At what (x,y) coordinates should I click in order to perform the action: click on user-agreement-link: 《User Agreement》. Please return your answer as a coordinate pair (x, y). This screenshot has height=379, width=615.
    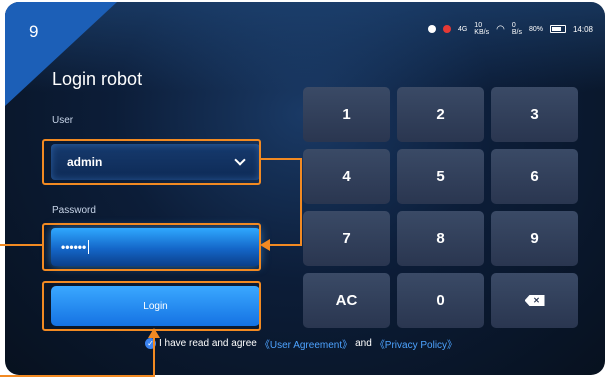
    Looking at the image, I should click on (306, 343).